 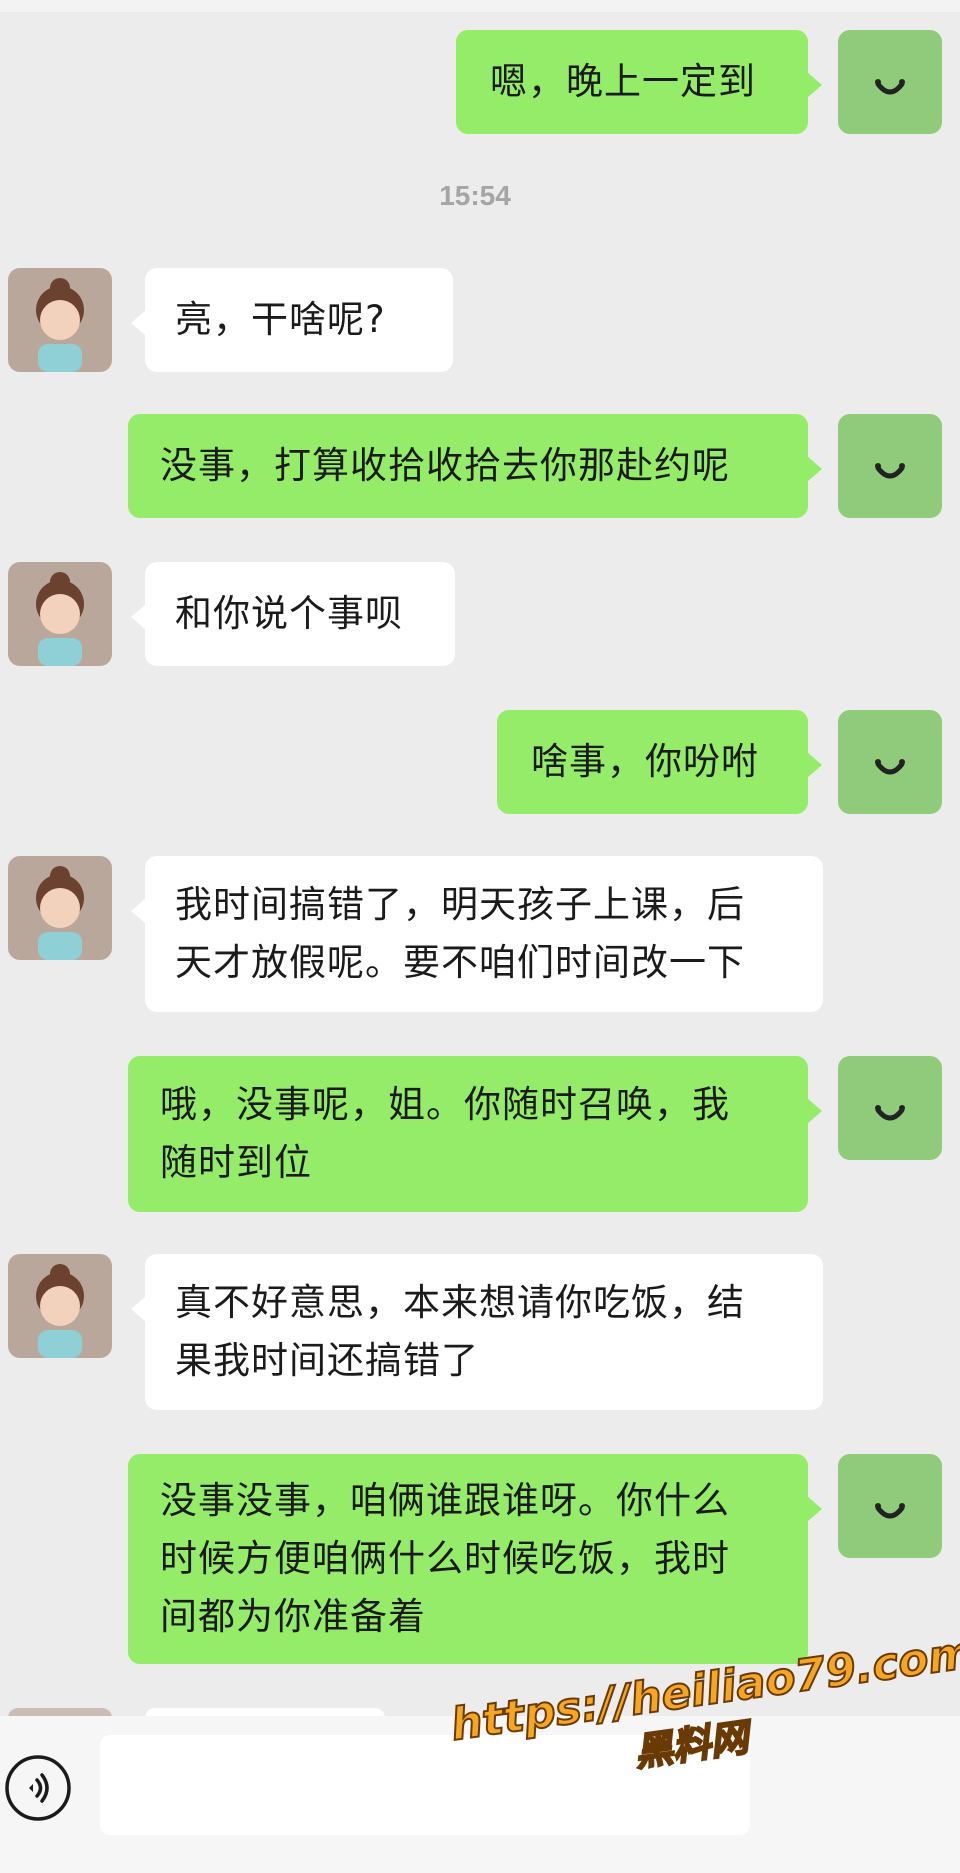 I want to click on top-strip, so click(x=480, y=6).